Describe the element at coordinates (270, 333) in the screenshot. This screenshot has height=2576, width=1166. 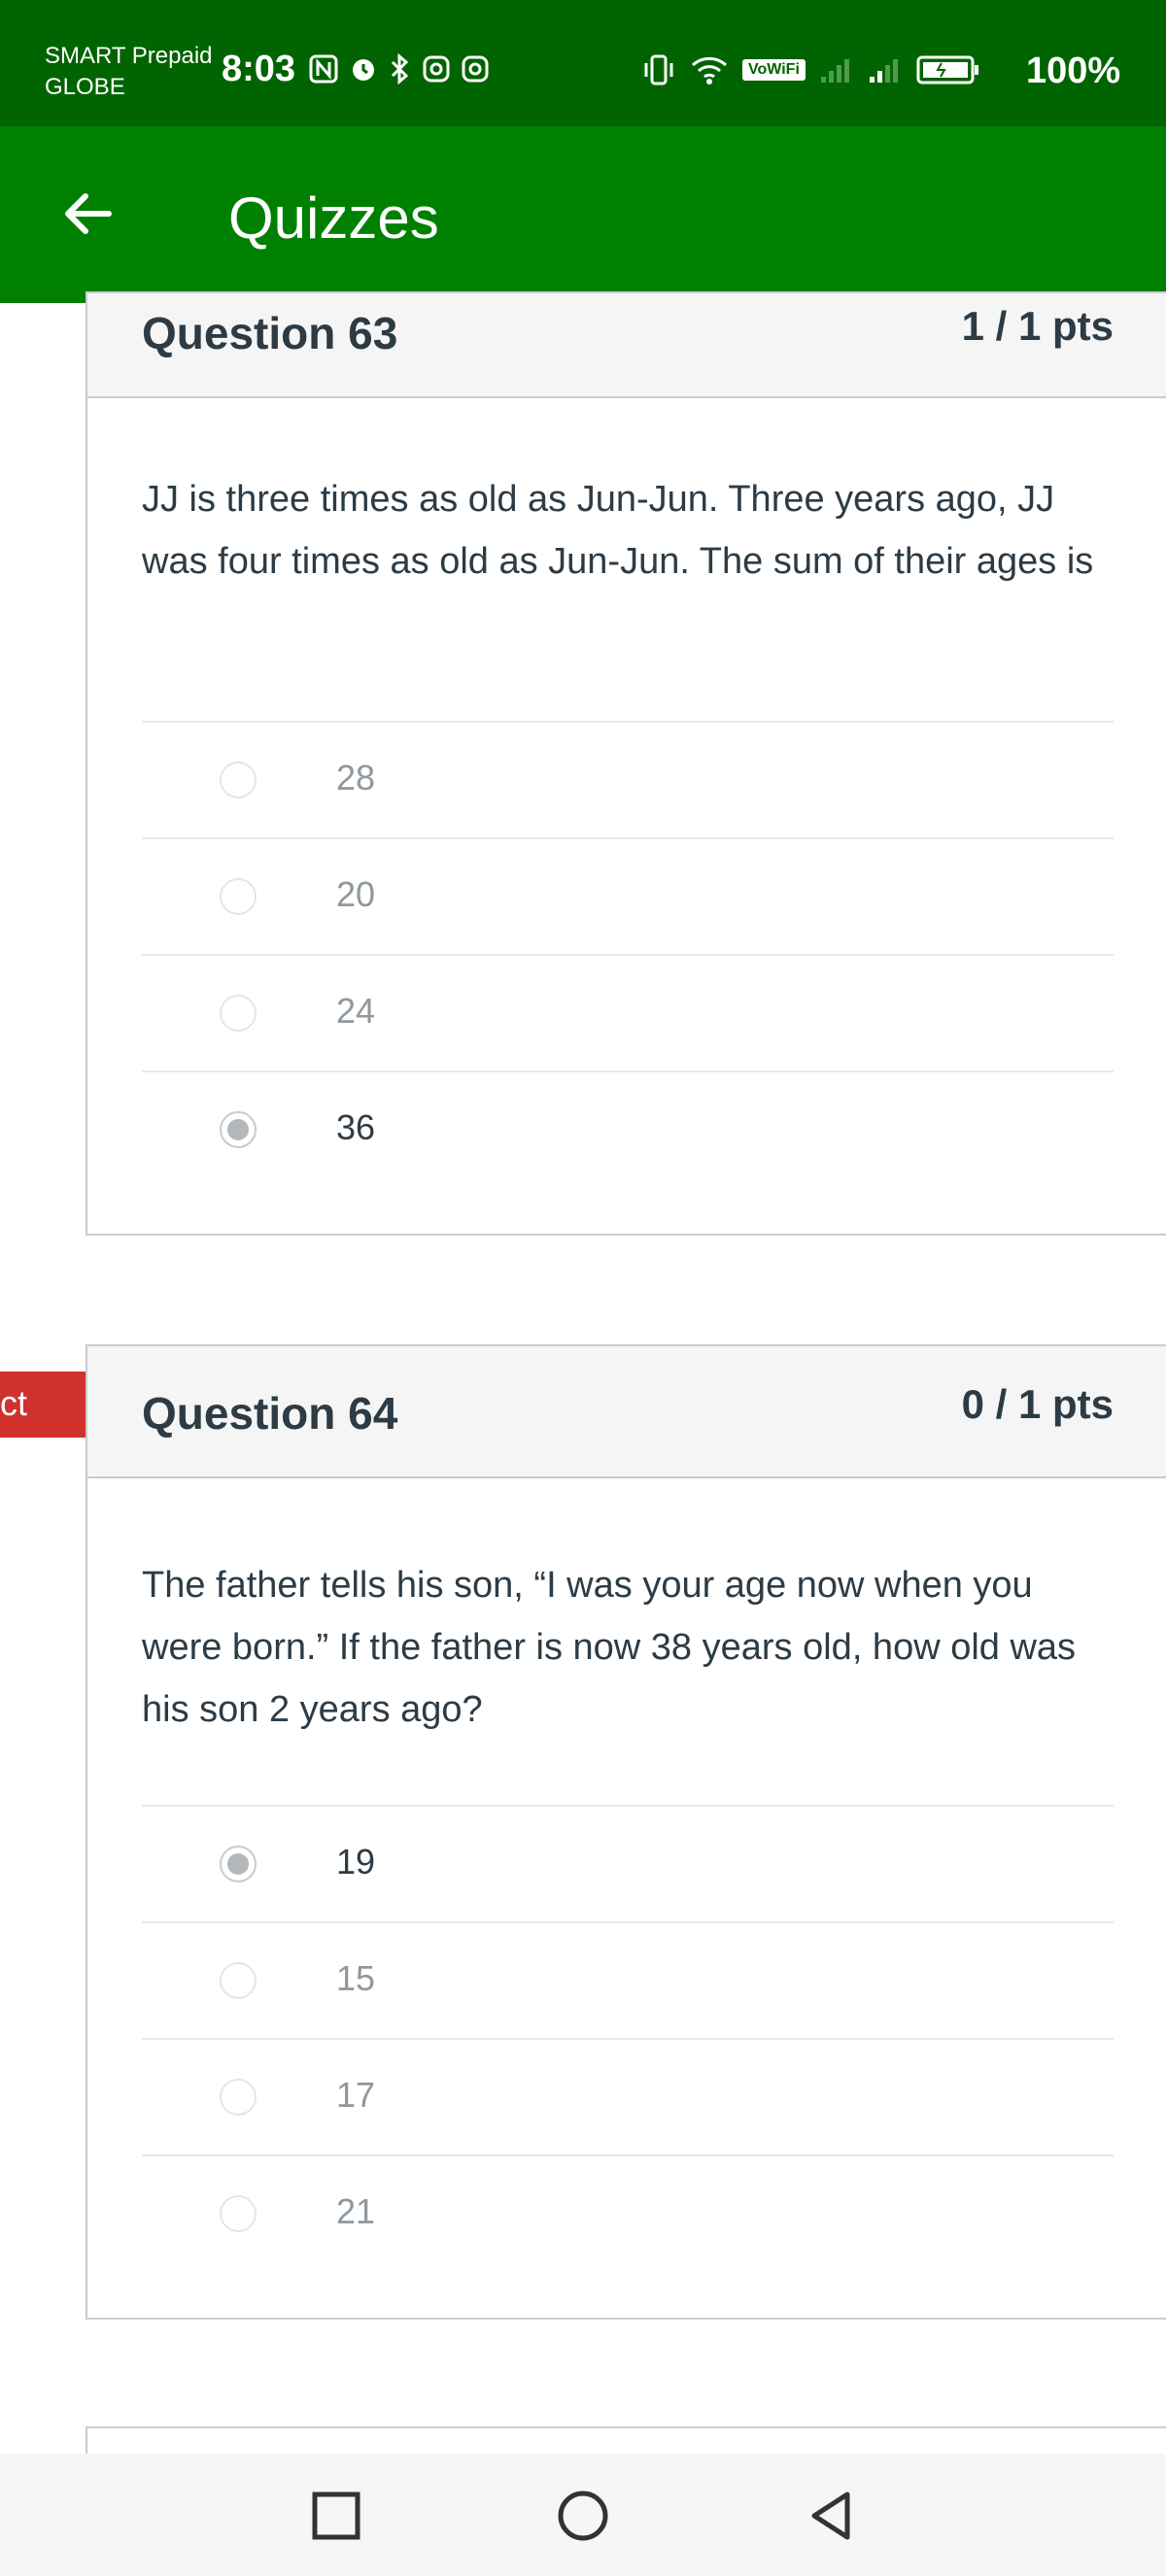
I see `question-title: Question 63` at that location.